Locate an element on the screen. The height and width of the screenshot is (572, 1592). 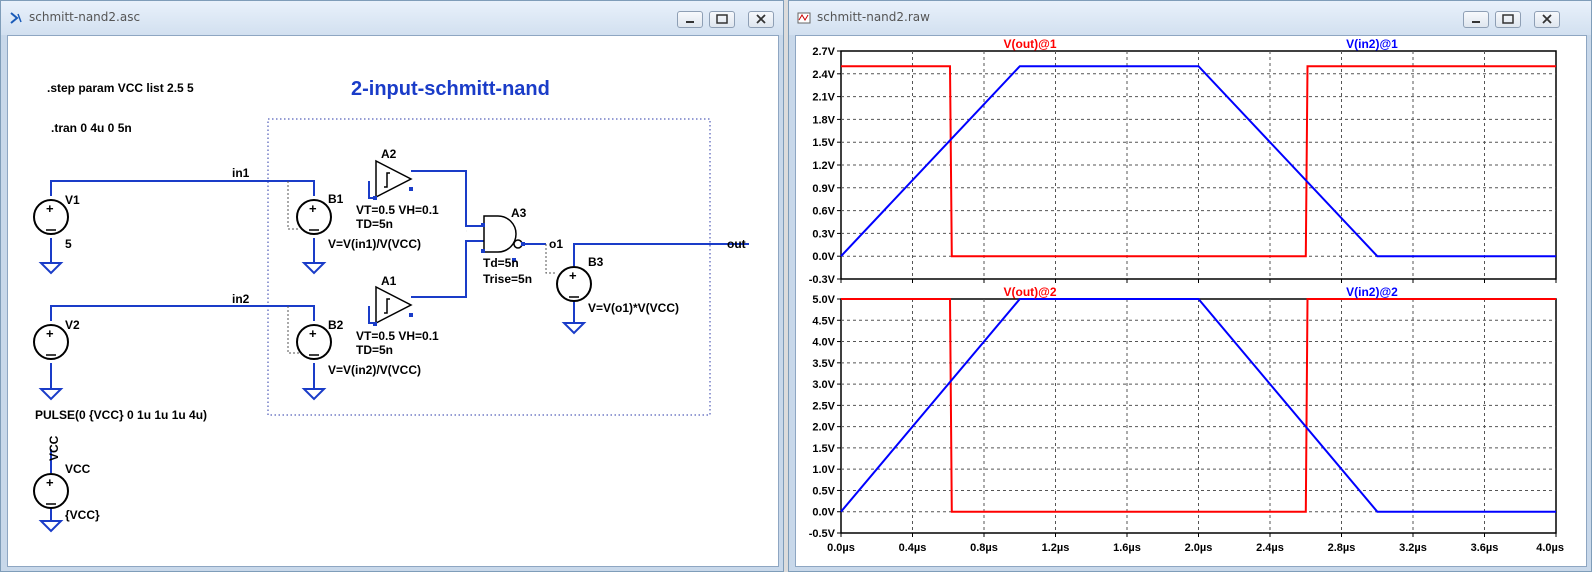
trace-label-out: V(out)@2 is located at coordinates (1029, 292).